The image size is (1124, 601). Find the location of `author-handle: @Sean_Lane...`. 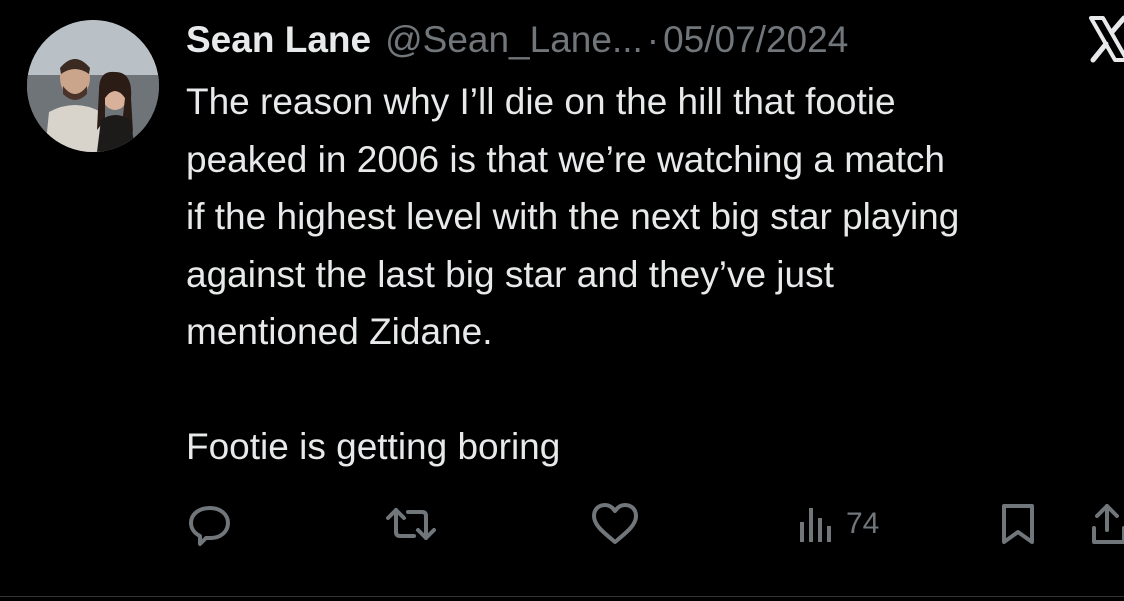

author-handle: @Sean_Lane... is located at coordinates (514, 40).